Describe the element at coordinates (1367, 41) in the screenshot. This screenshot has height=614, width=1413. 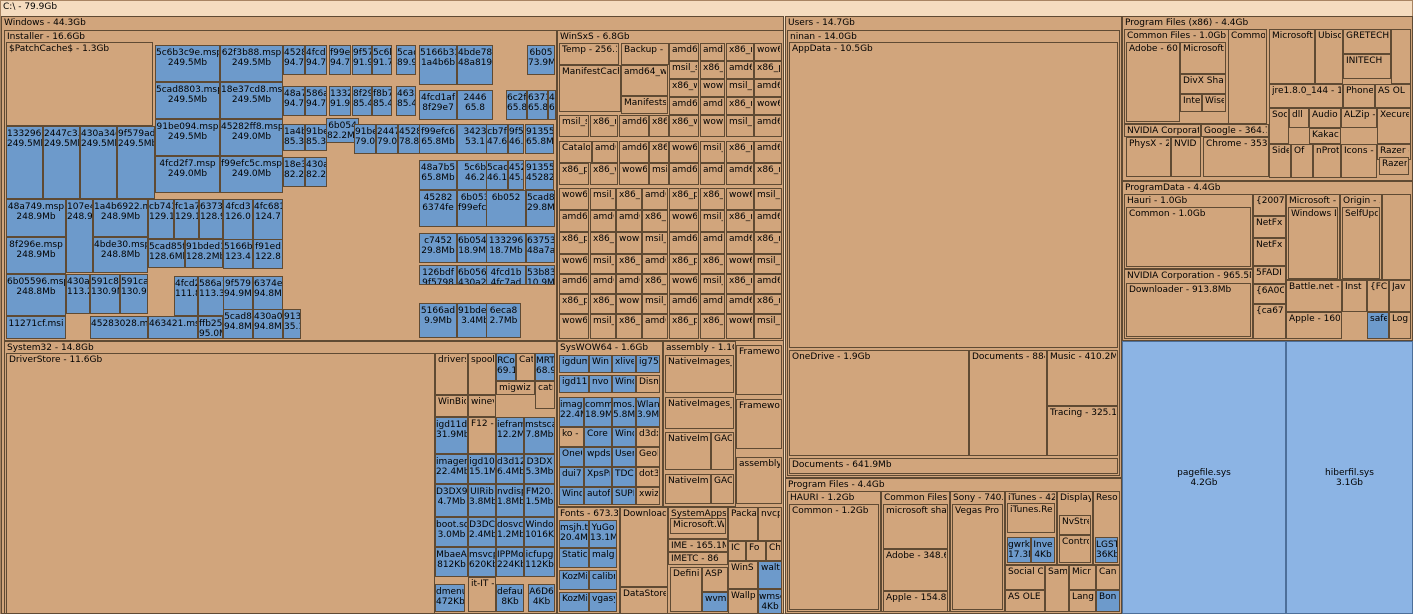
I see `folder-x86-gretech: GRETECH` at that location.